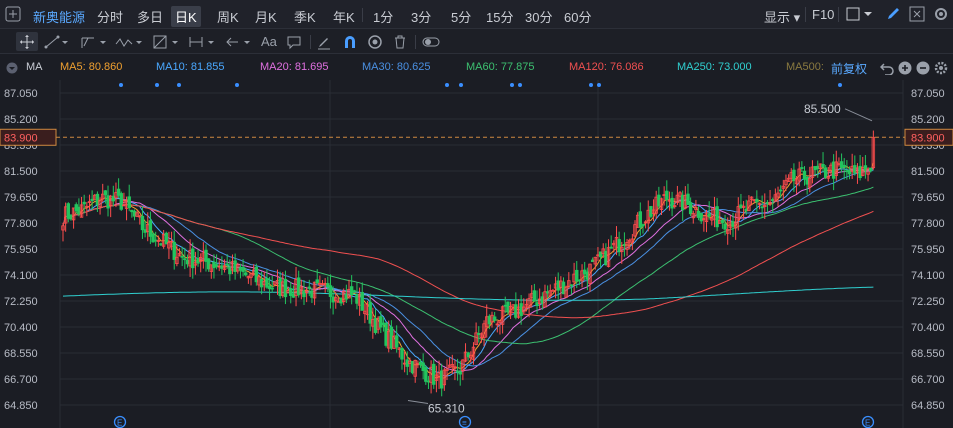 The height and width of the screenshot is (428, 953). I want to click on crosshair-tool-icon, so click(27, 41).